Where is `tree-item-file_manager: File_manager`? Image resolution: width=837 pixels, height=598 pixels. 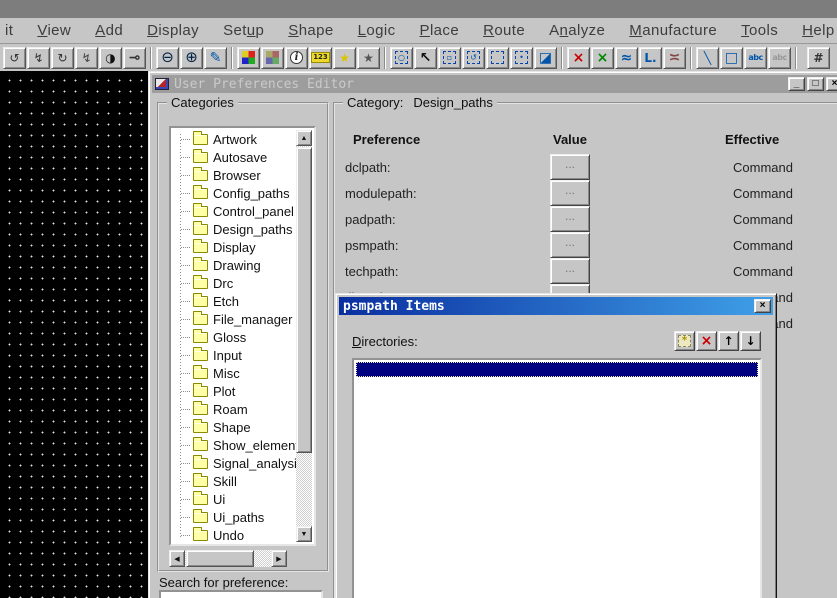 tree-item-file_manager: File_manager is located at coordinates (236, 319).